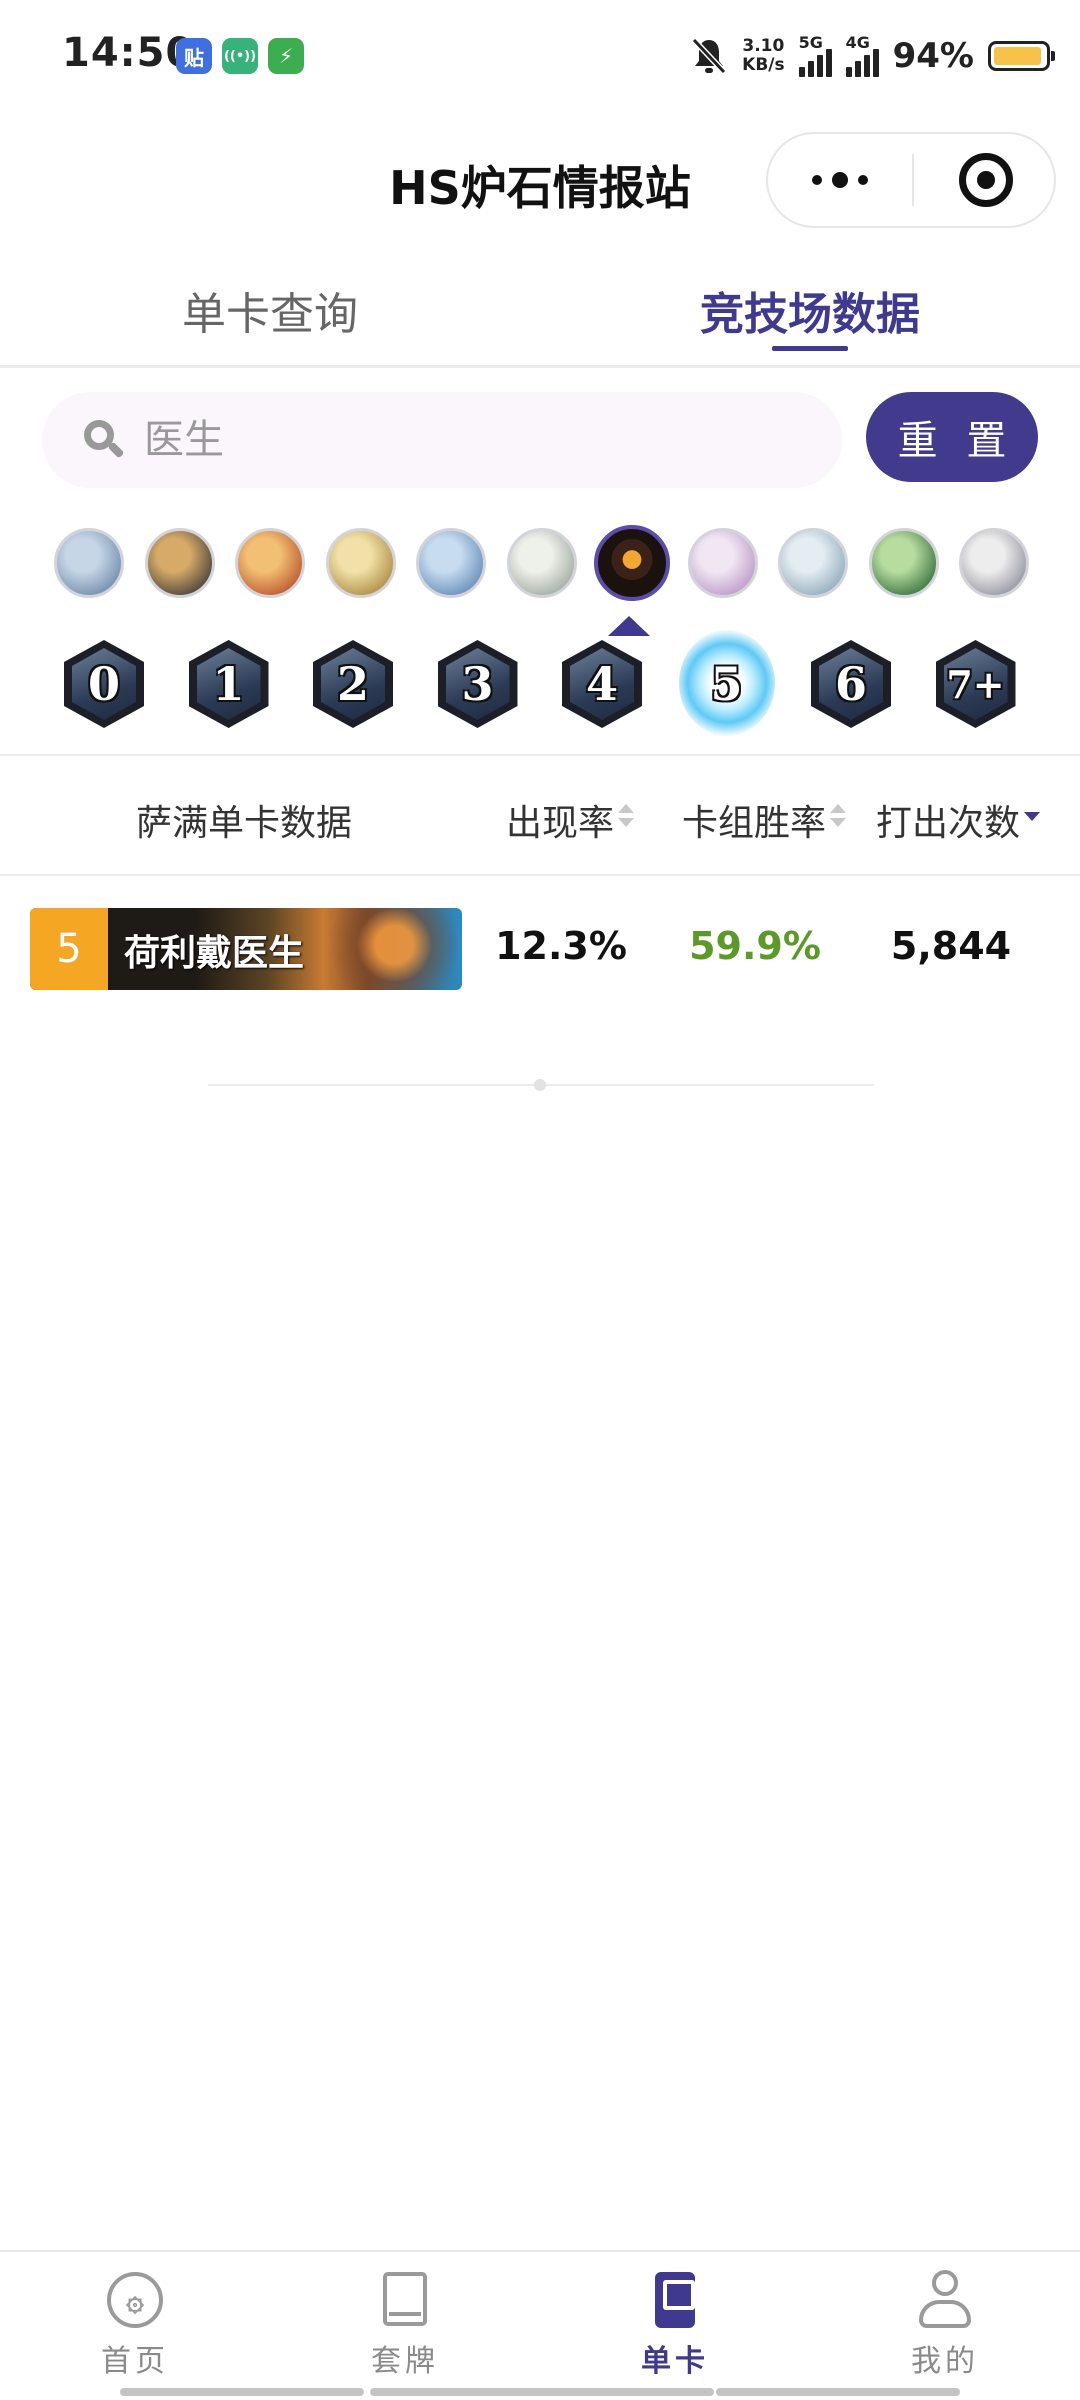  I want to click on mini-program-capsule, so click(911, 180).